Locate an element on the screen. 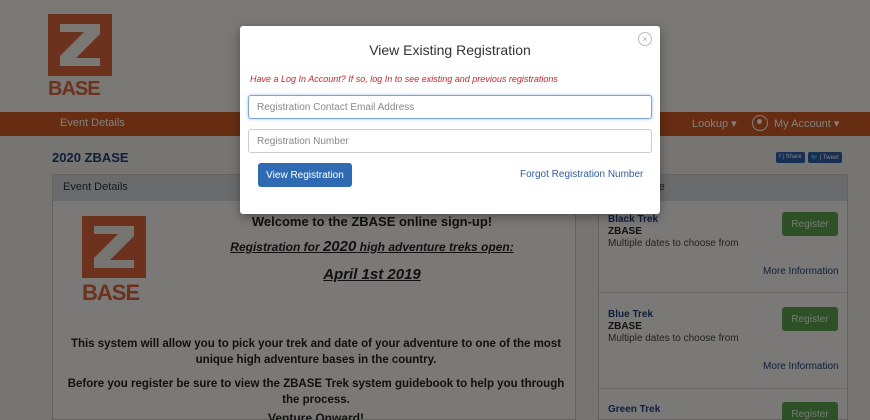 The height and width of the screenshot is (420, 870). forgot-registration-number-link: Forgot Registration Number is located at coordinates (581, 174).